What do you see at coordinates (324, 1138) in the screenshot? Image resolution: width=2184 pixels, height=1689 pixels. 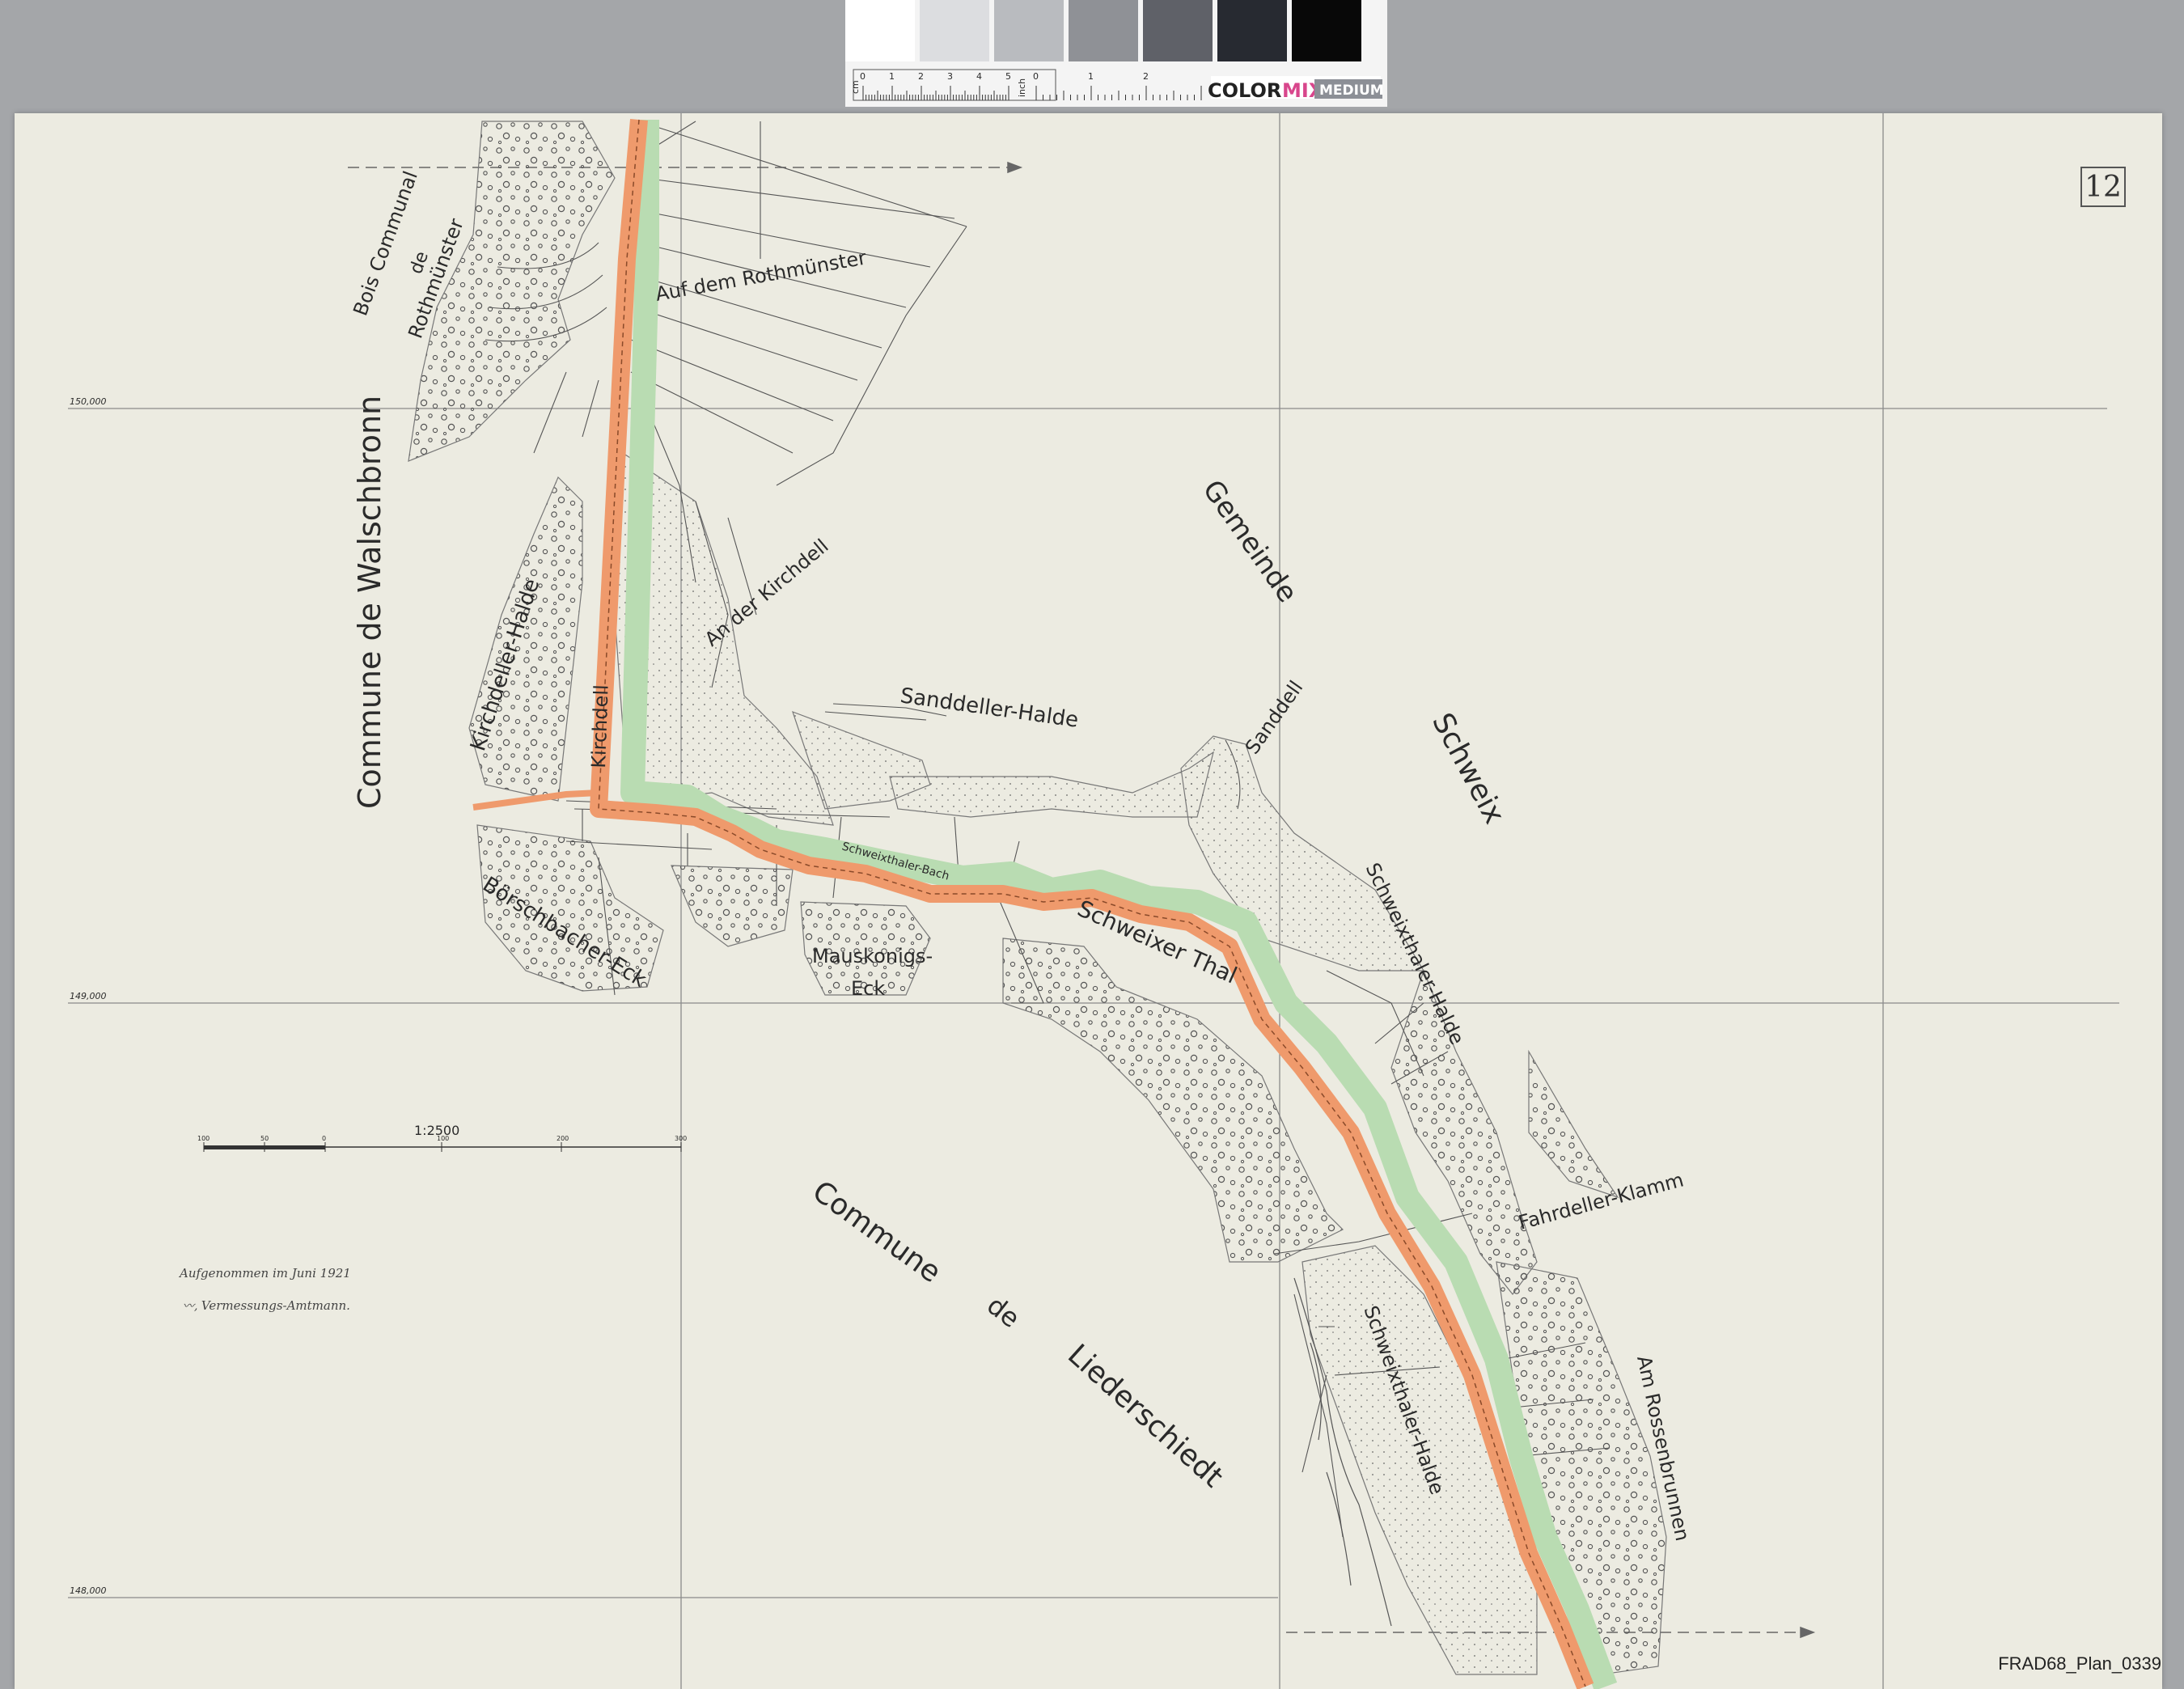 I see `scale-tick-0: 0` at bounding box center [324, 1138].